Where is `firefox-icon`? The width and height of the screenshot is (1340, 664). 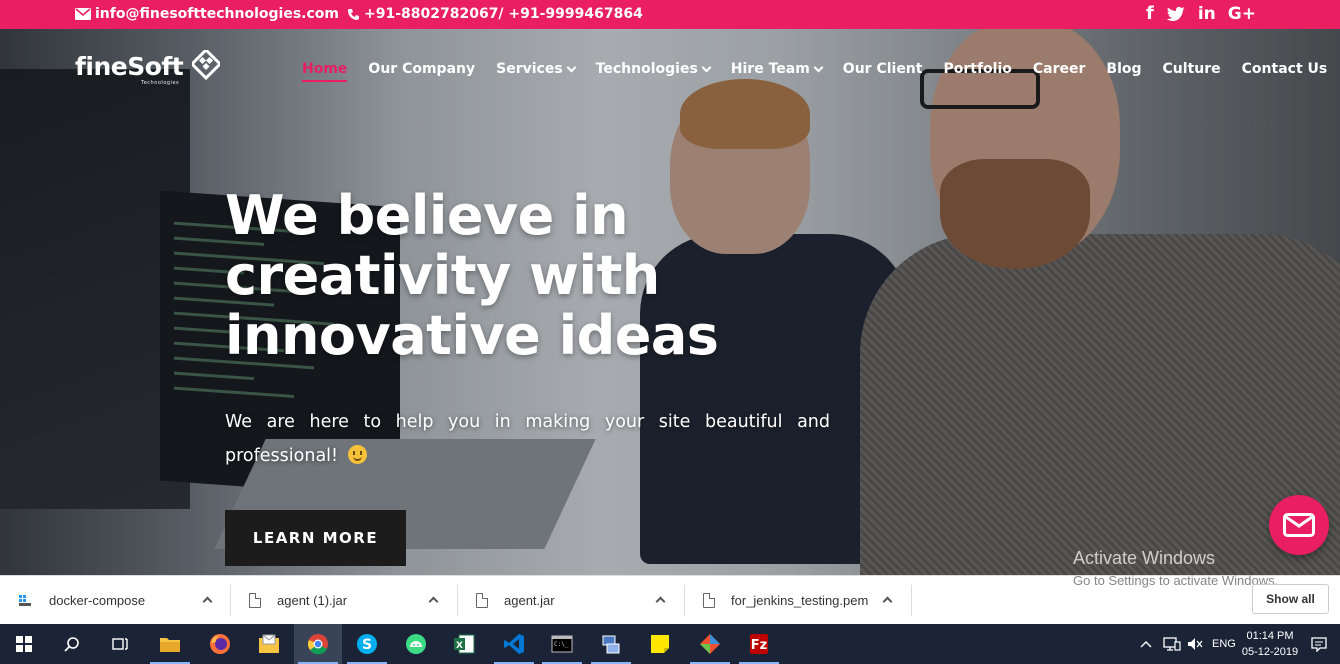
firefox-icon is located at coordinates (220, 644).